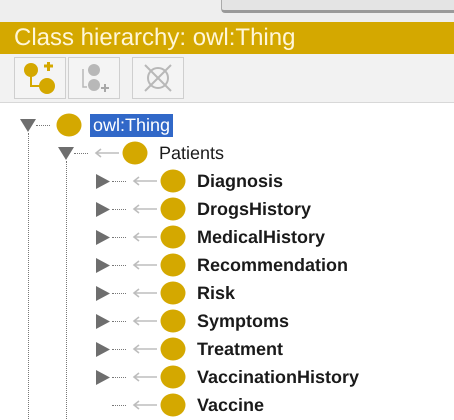  Describe the element at coordinates (240, 181) in the screenshot. I see `class-label: Diagnosis` at that location.